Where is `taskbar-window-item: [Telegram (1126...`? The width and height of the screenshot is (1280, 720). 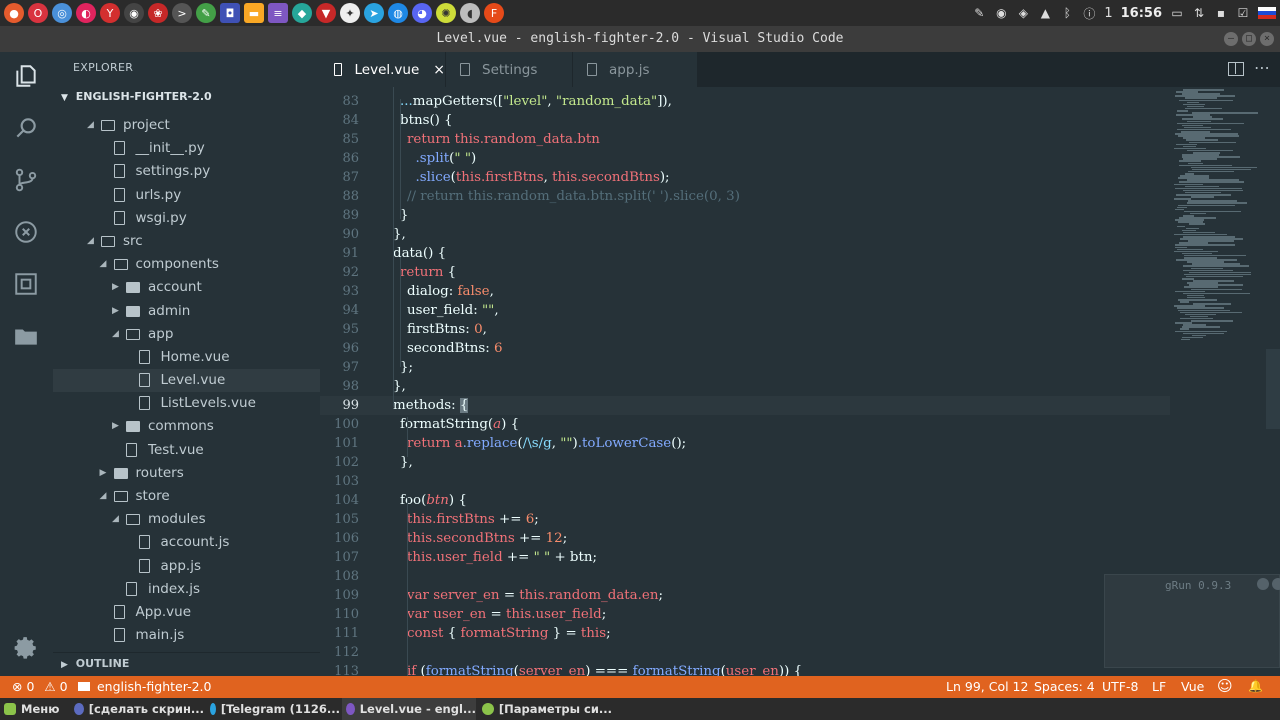
taskbar-window-item: [Telegram (1126... is located at coordinates (273, 709).